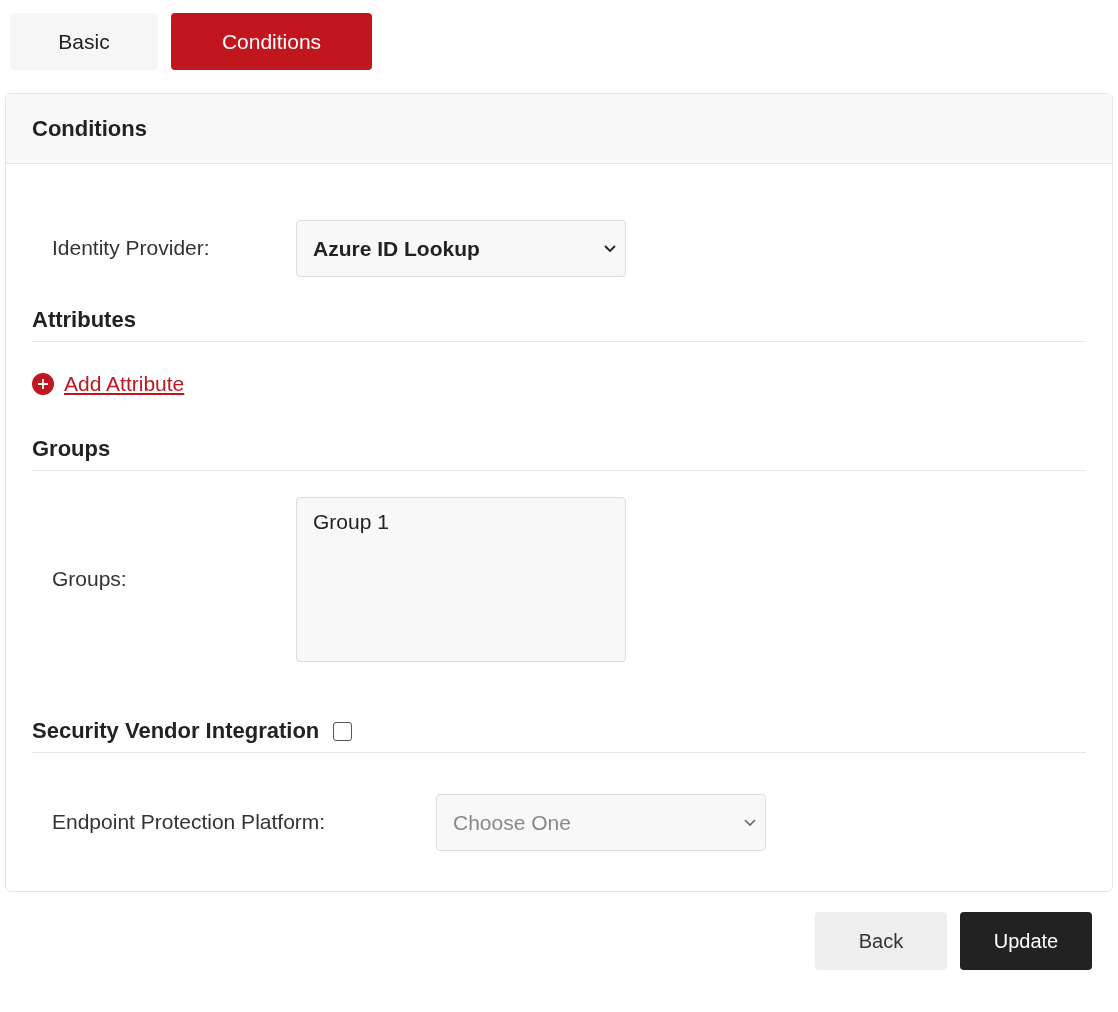 Image resolution: width=1118 pixels, height=1012 pixels. What do you see at coordinates (89, 128) in the screenshot?
I see `panel-title: Conditions` at bounding box center [89, 128].